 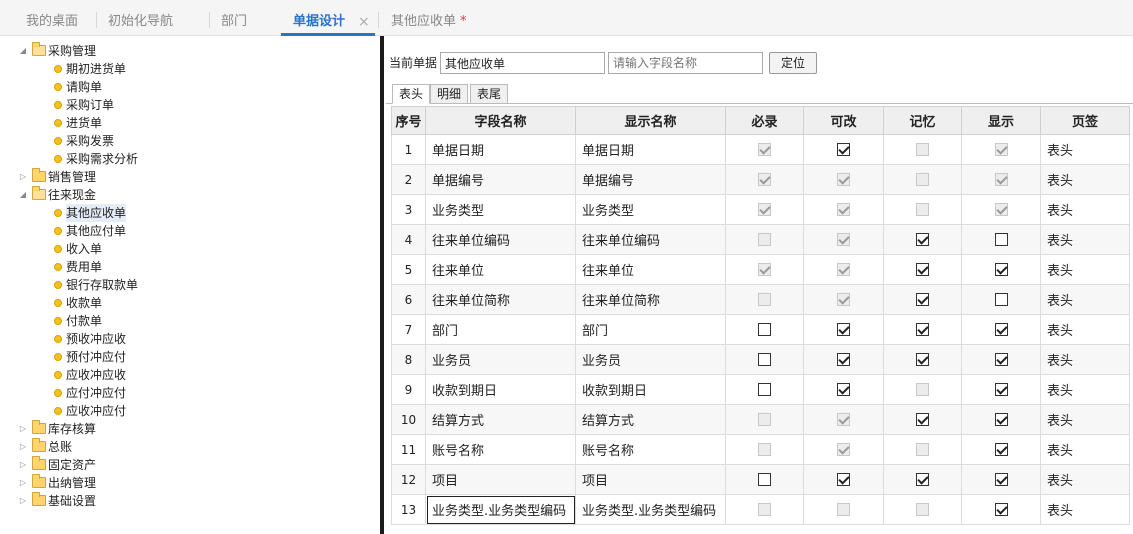 I want to click on display-name-cell: 单据日期, so click(x=650, y=149).